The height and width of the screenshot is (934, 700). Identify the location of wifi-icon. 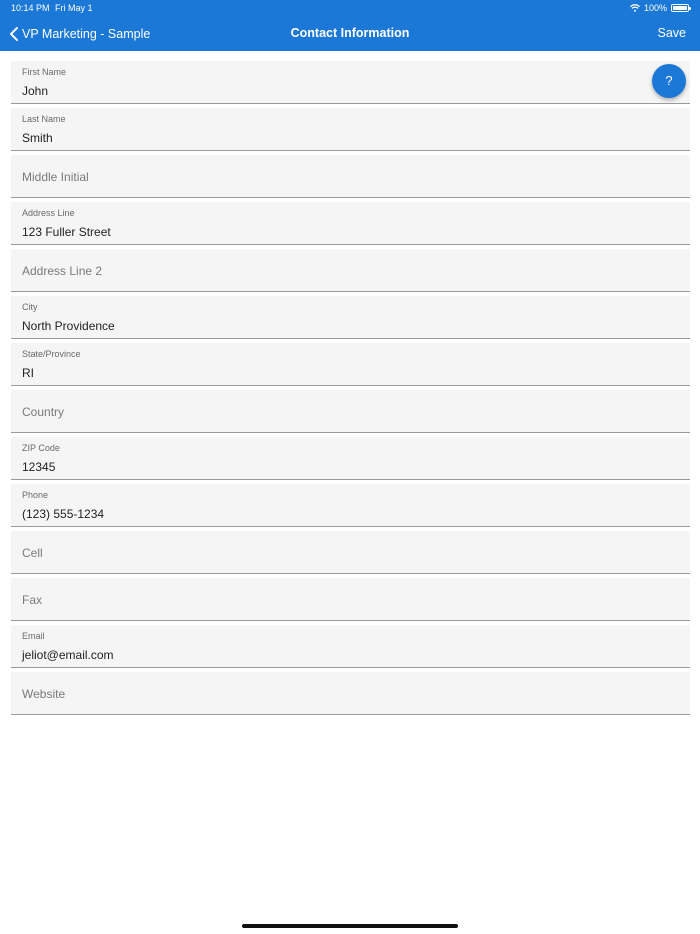
(635, 8).